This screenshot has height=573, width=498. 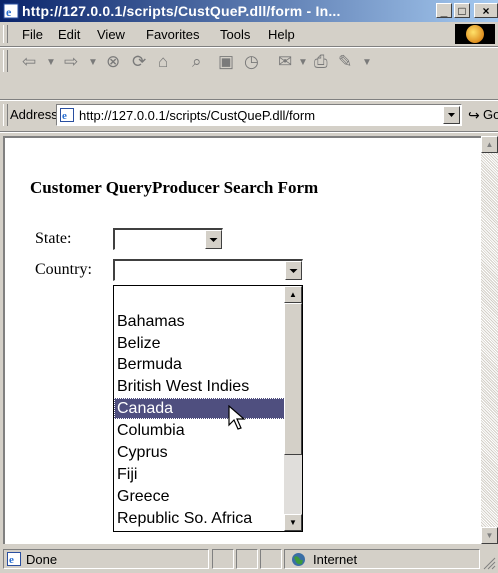 I want to click on list-item: Greece, so click(x=143, y=496).